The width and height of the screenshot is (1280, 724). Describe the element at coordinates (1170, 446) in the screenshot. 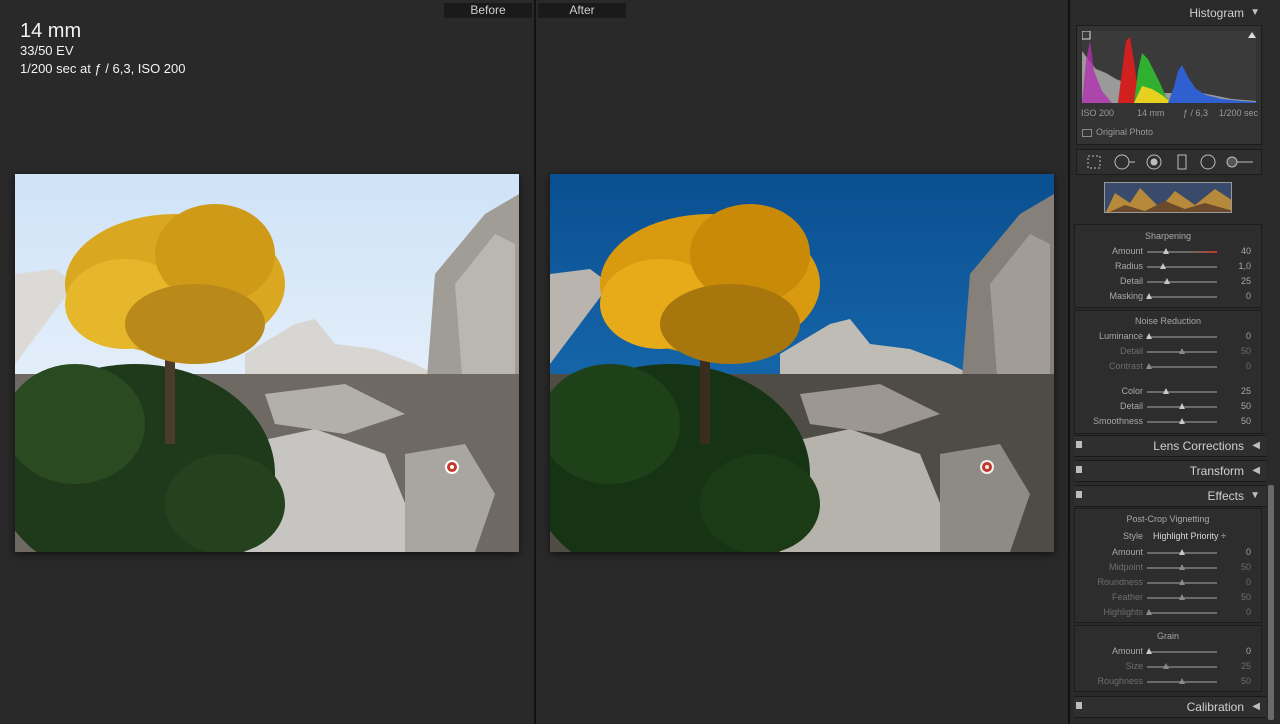

I see `lens-corrections-header: Lens Corrections ◀` at that location.